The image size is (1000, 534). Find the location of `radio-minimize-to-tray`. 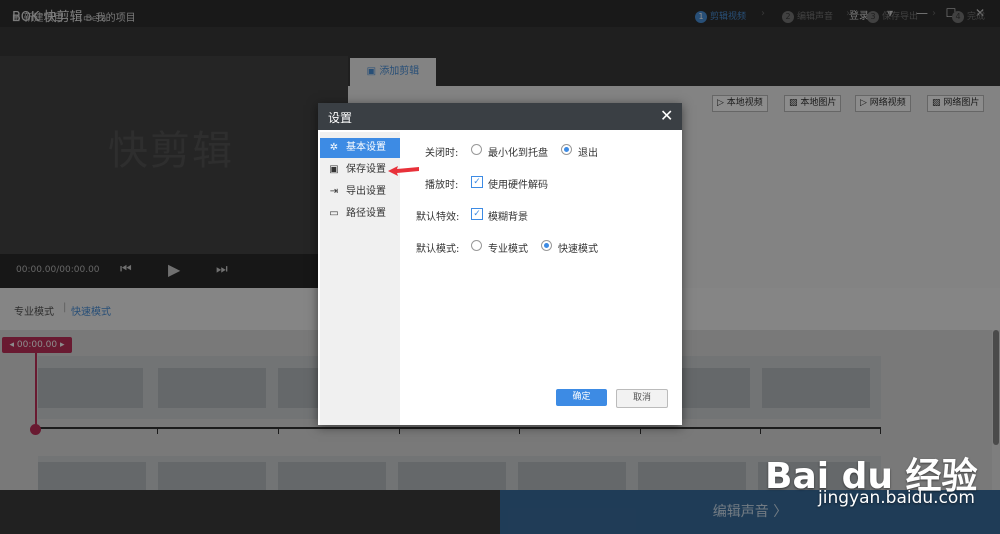

radio-minimize-to-tray is located at coordinates (476, 149).